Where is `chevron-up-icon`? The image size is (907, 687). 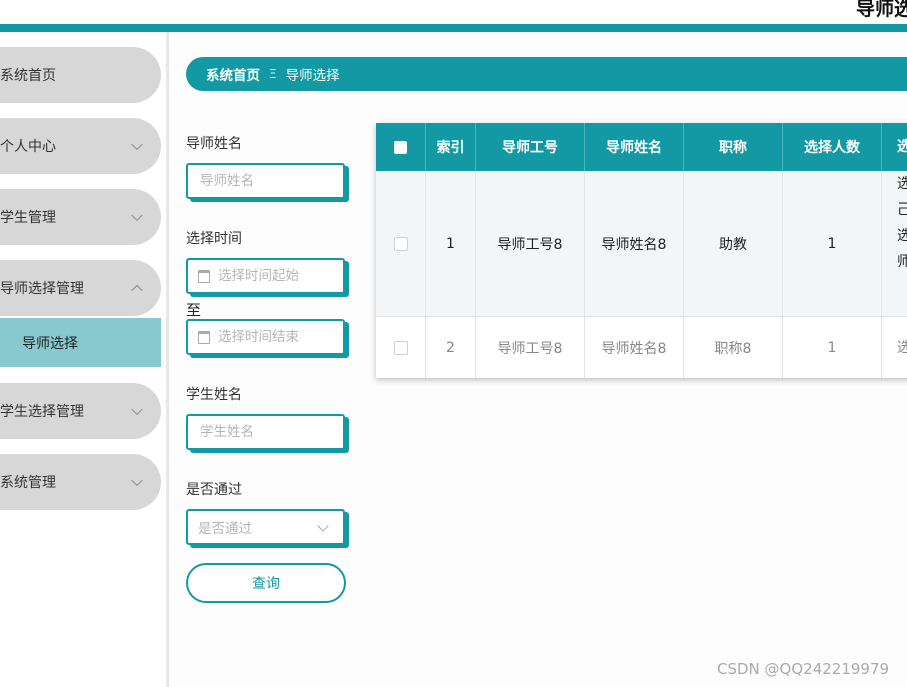 chevron-up-icon is located at coordinates (137, 290).